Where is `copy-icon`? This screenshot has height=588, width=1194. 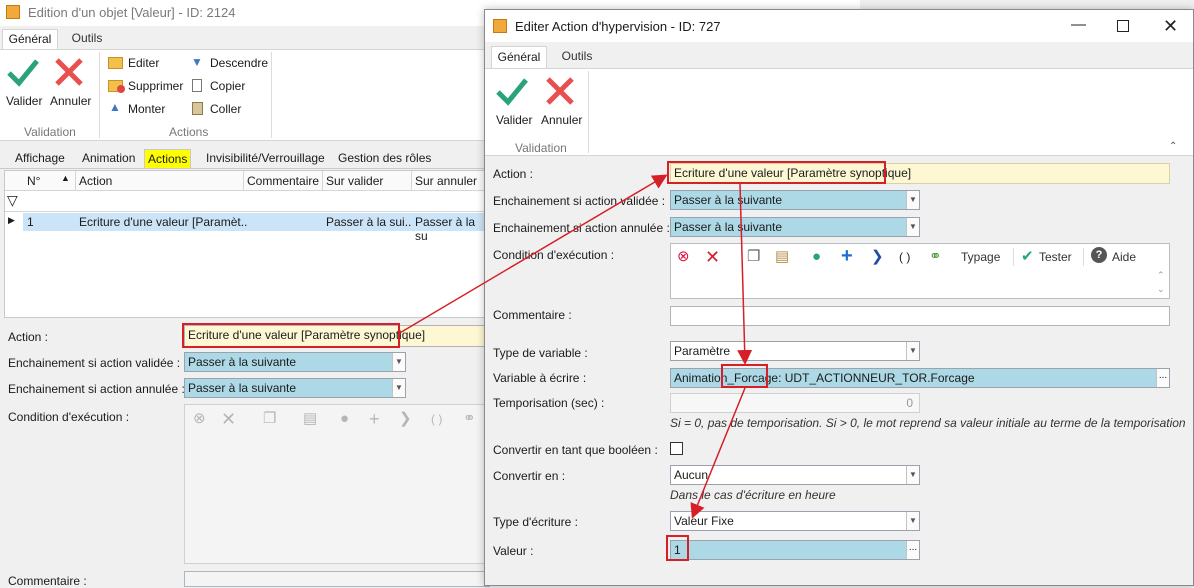
copy-icon is located at coordinates (197, 85).